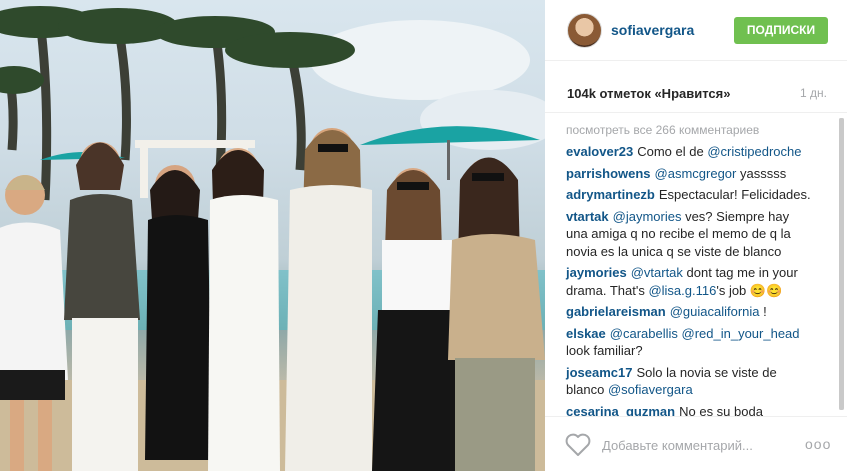 The height and width of the screenshot is (472, 847). I want to click on comment-text: 's job 😊😊, so click(749, 290).